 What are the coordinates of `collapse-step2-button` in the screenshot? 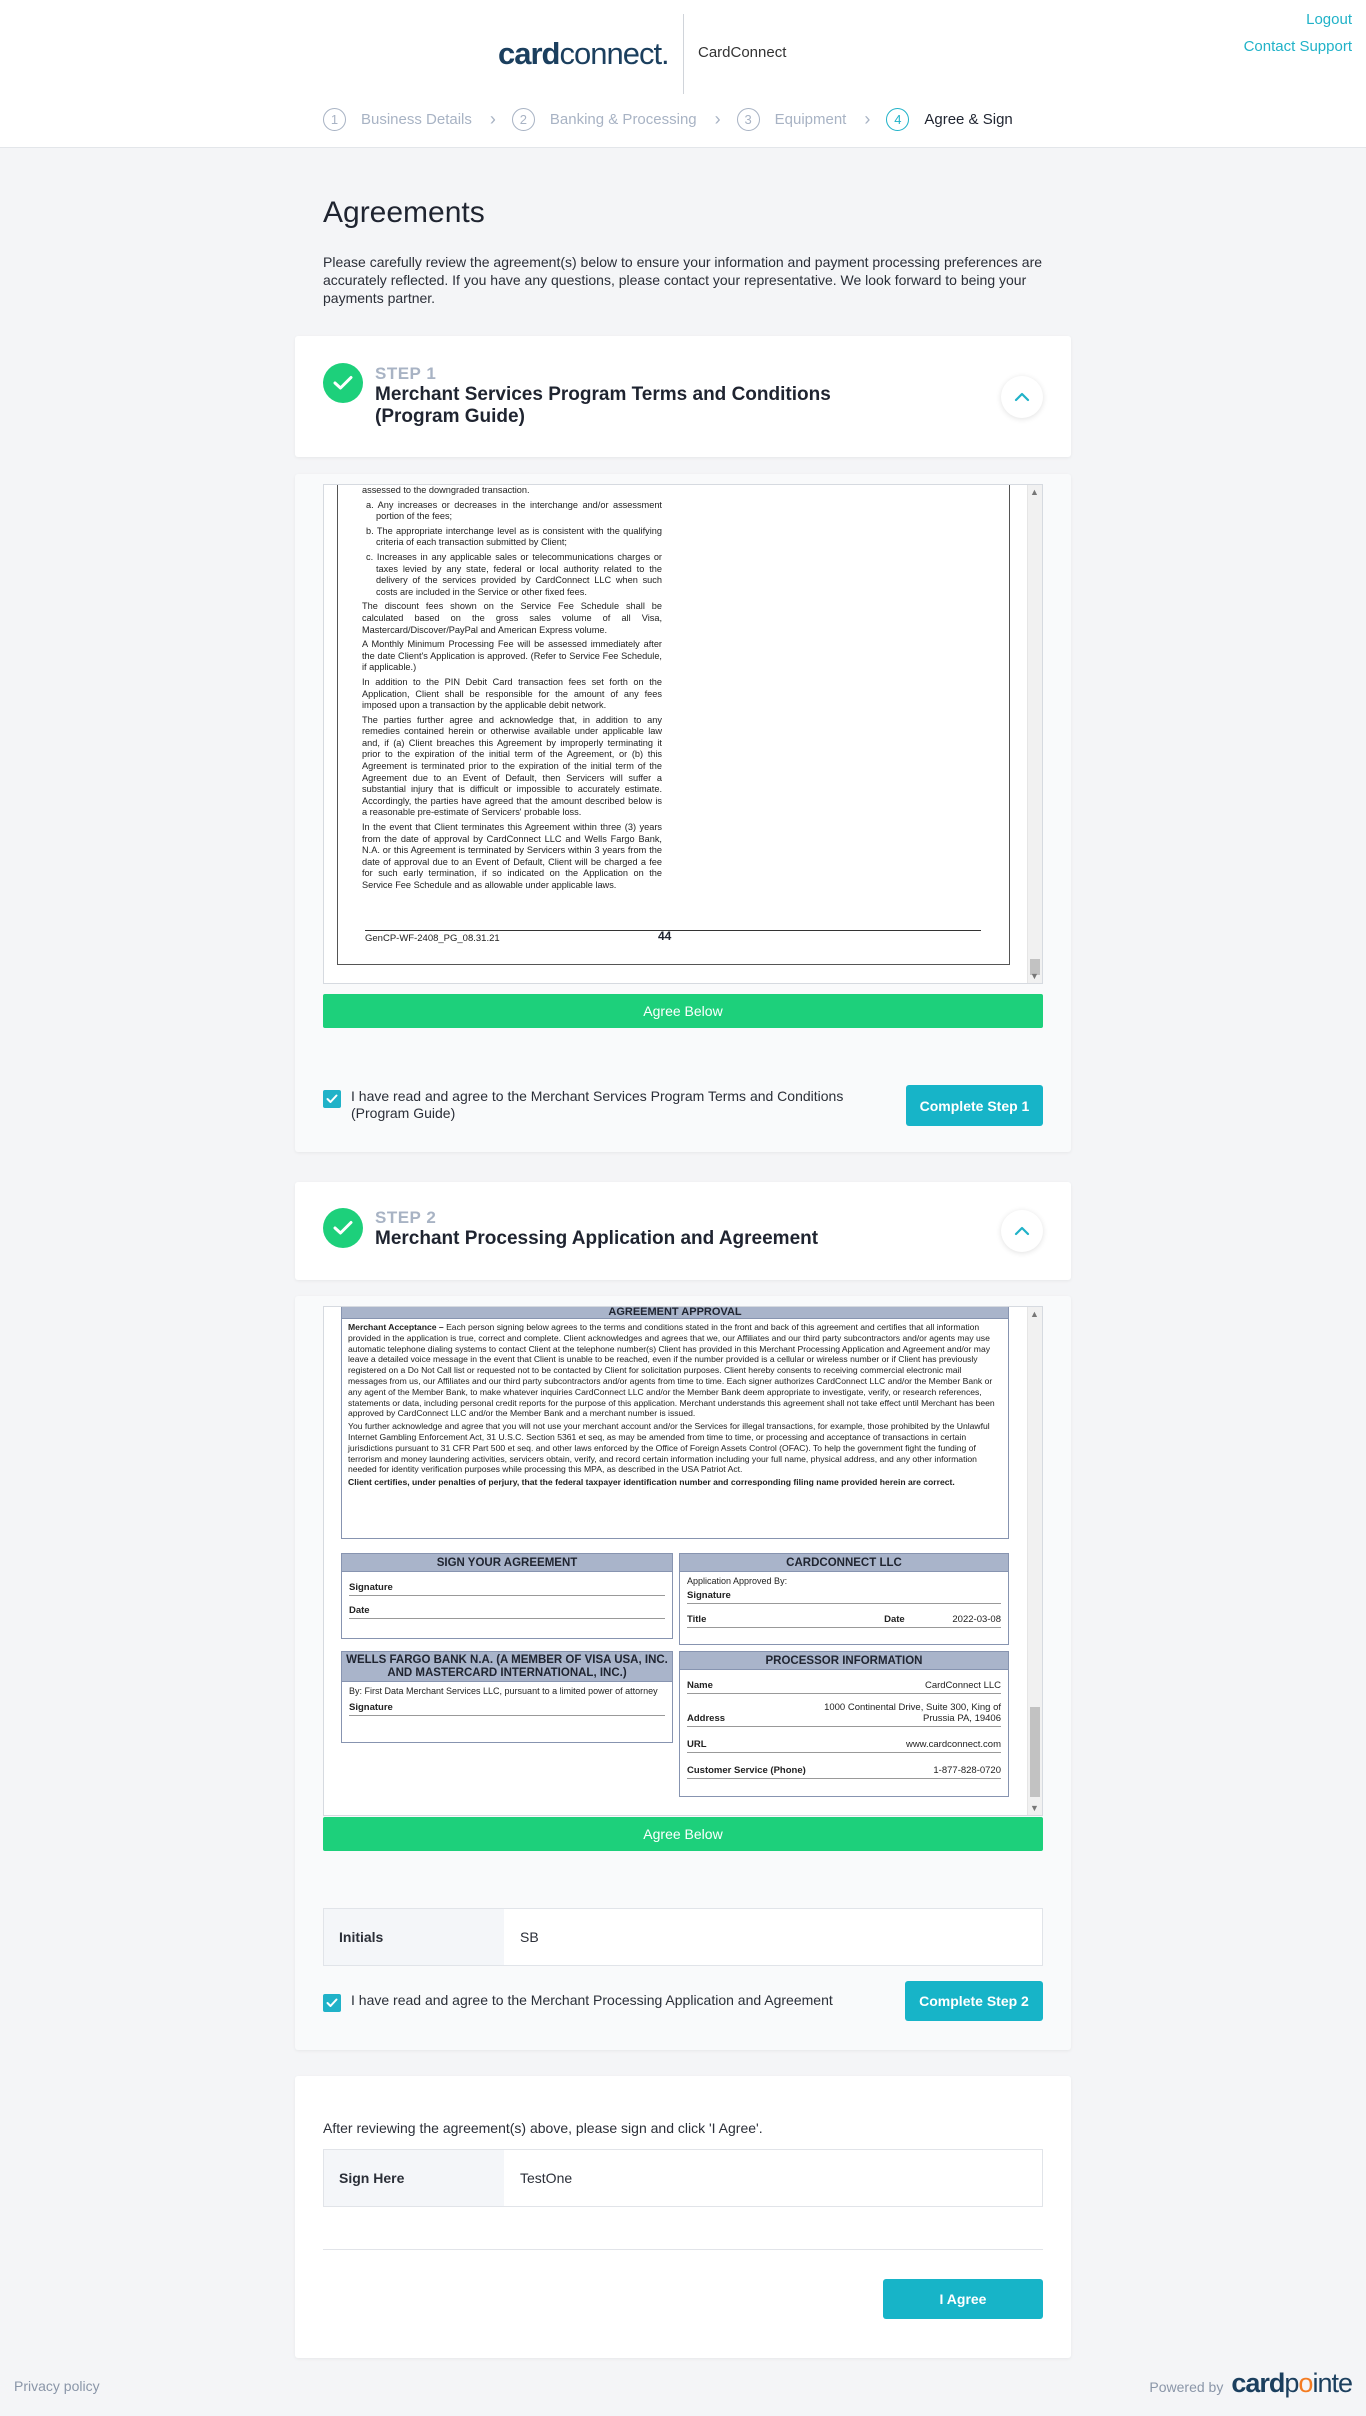 It's located at (1022, 1231).